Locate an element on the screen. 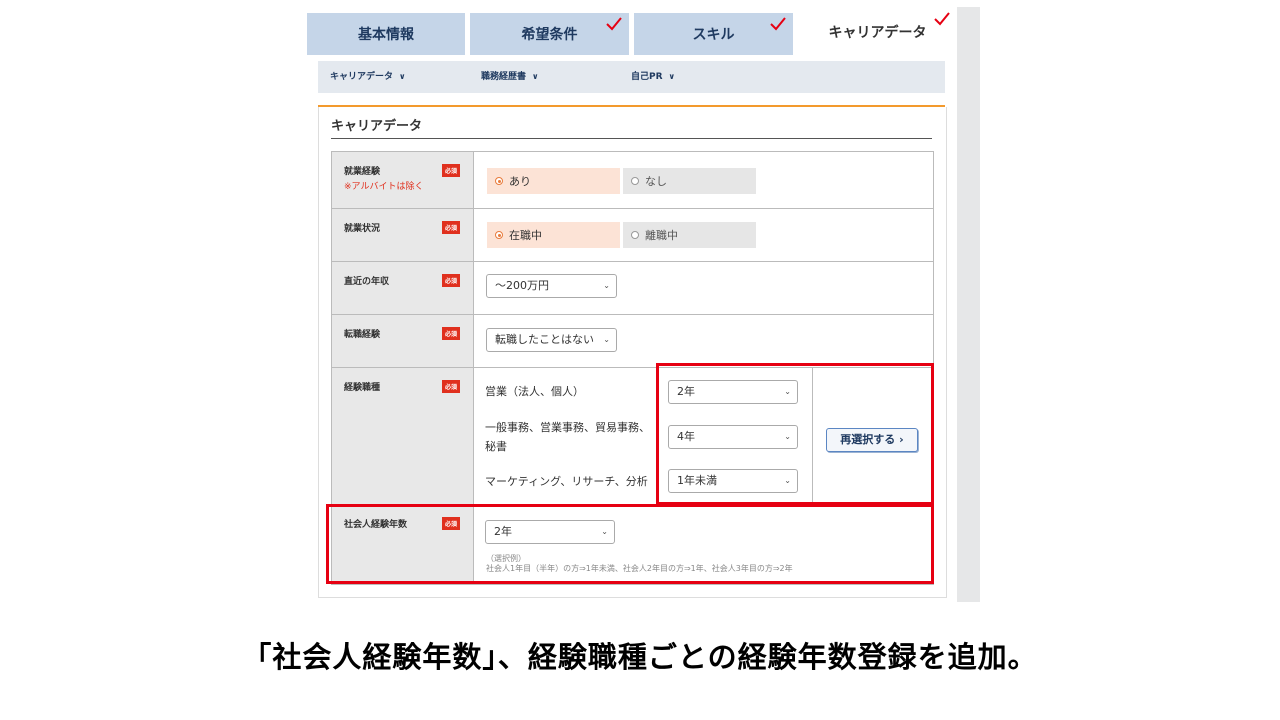  radio-work-exp-no: なし is located at coordinates (689, 181).